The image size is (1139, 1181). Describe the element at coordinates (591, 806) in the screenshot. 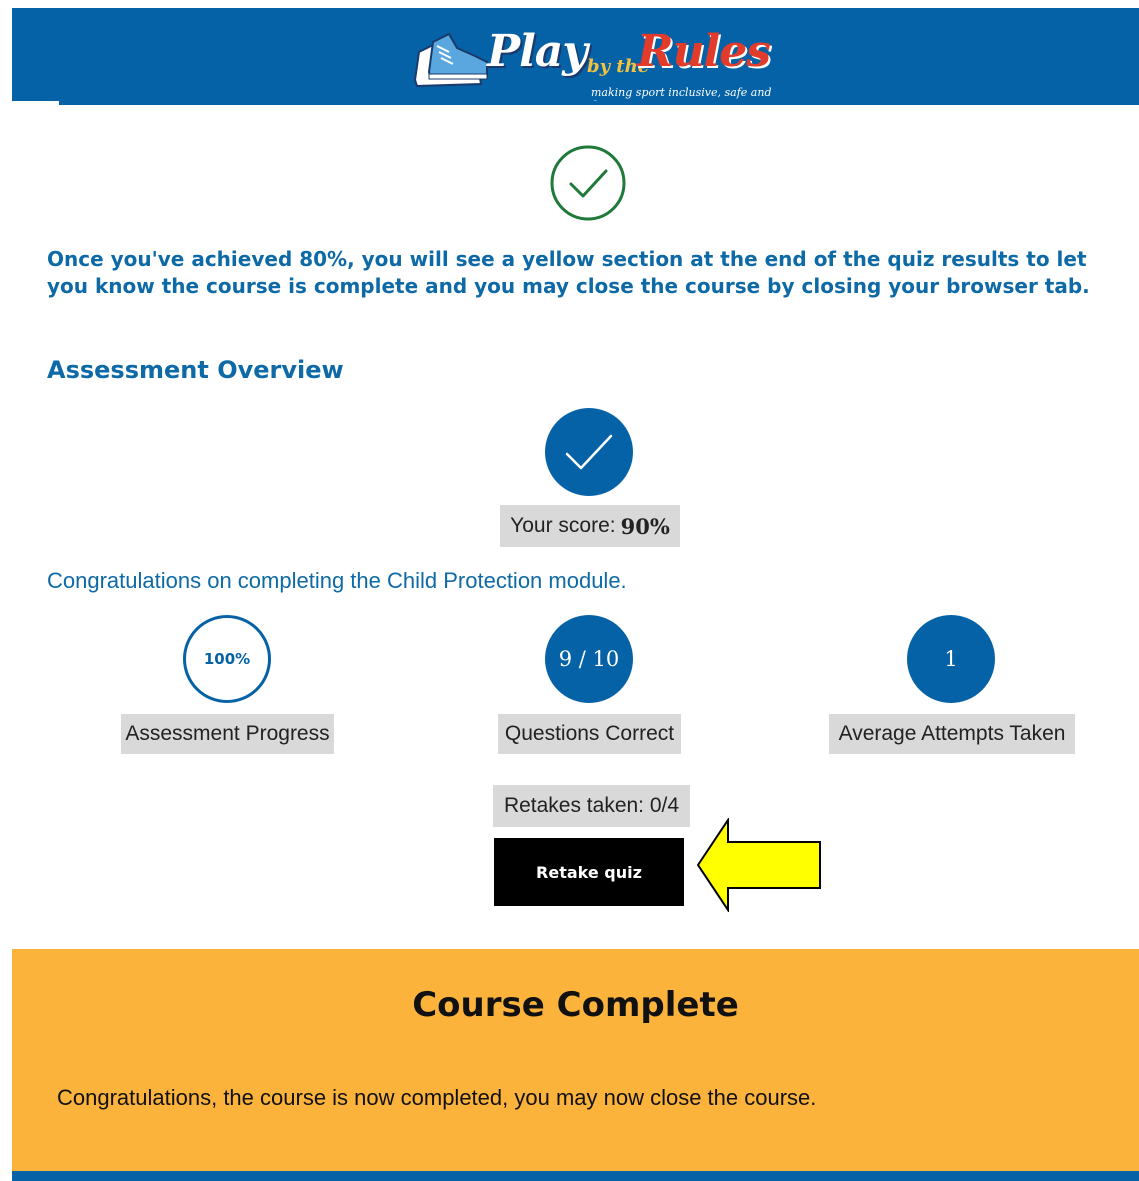

I see `retakes-count: Retakes taken: 0/4` at that location.